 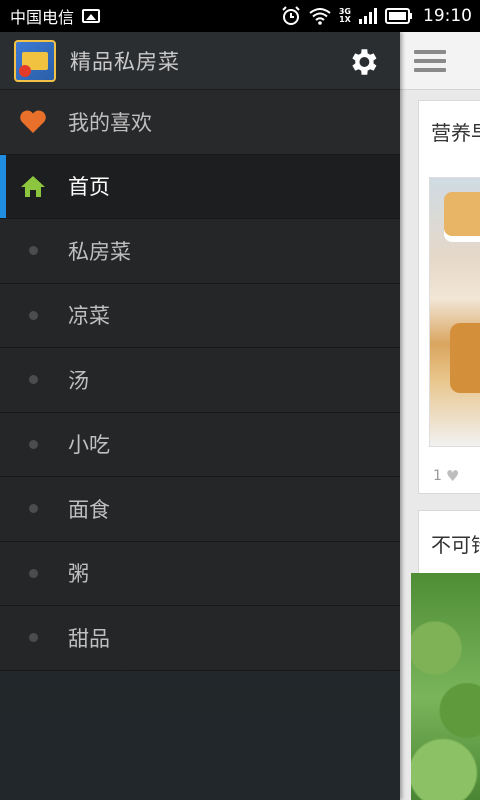 I want to click on heart-icon, so click(x=33, y=122).